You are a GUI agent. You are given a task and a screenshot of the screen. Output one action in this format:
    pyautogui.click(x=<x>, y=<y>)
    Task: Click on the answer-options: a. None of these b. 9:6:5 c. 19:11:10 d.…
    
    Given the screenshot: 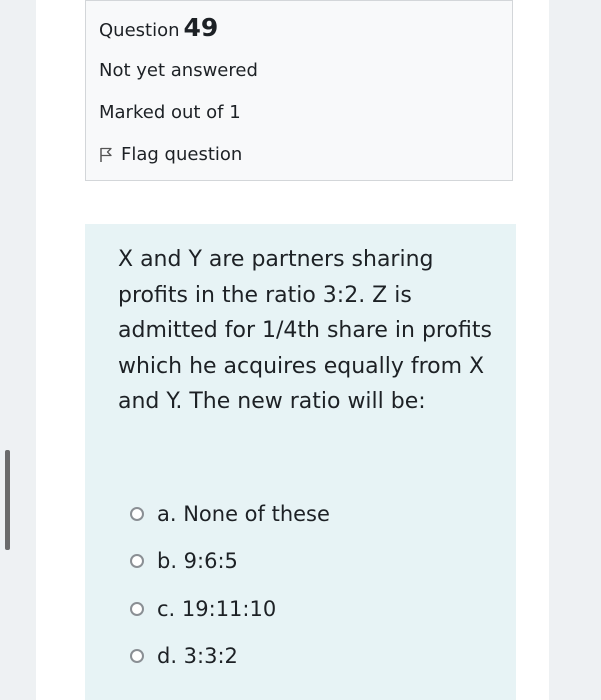 What is the action you would take?
    pyautogui.click(x=230, y=585)
    